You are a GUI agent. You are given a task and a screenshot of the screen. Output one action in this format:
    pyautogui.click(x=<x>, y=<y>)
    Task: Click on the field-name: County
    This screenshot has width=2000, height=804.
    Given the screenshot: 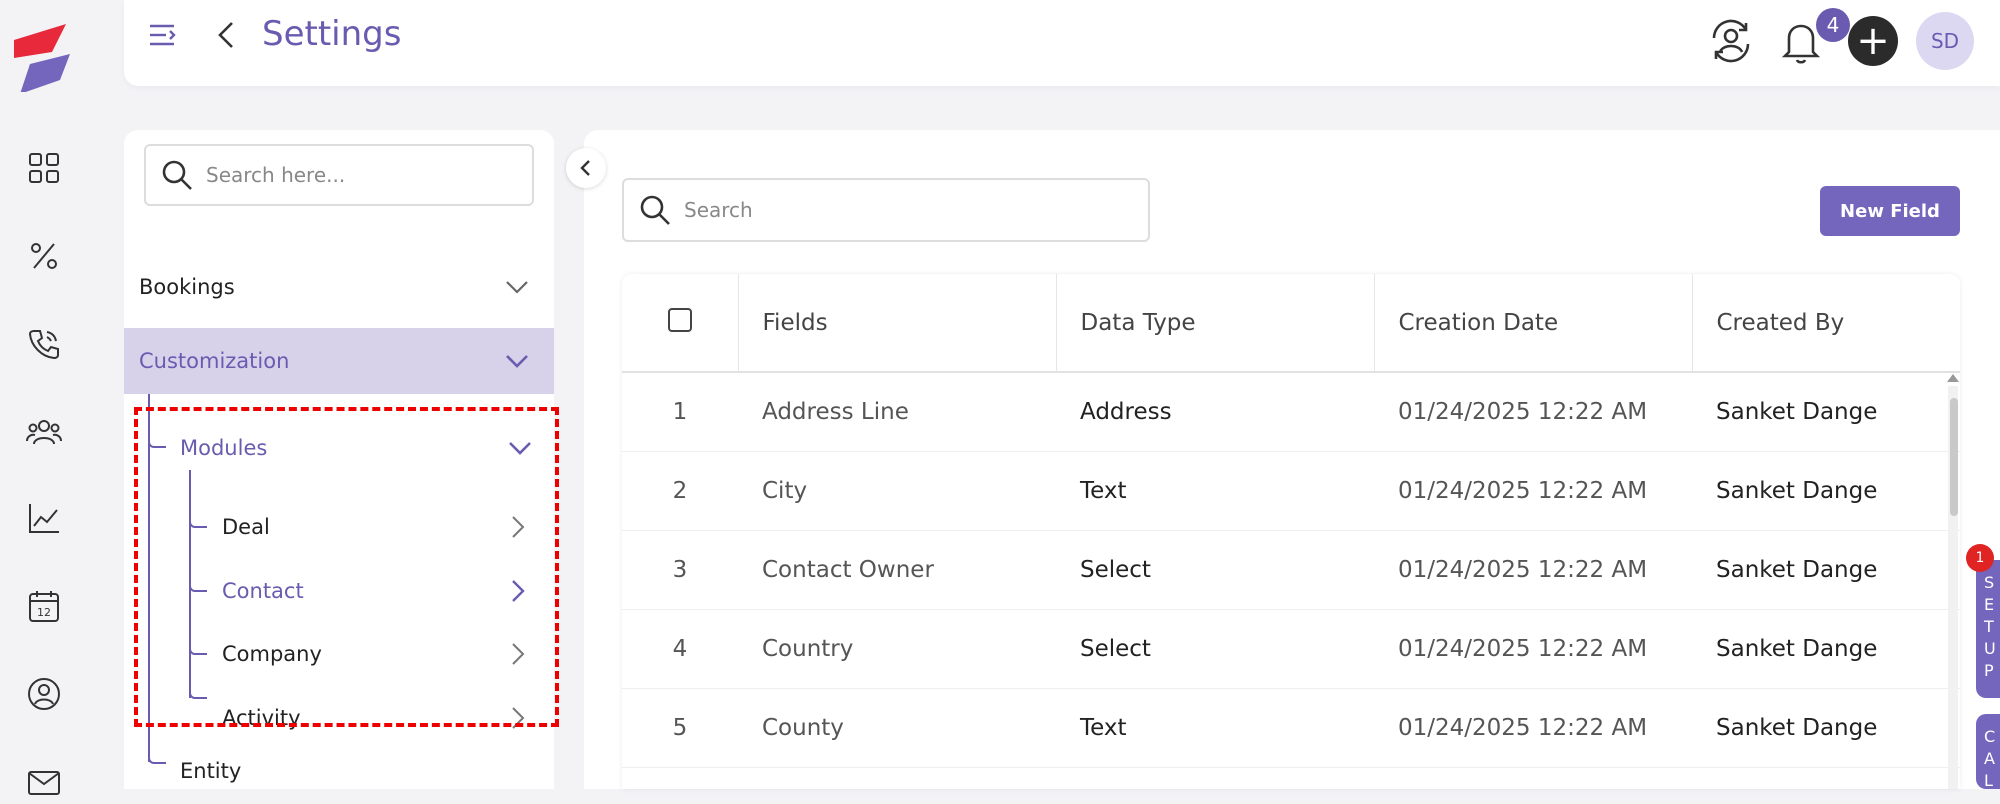 What is the action you would take?
    pyautogui.click(x=897, y=728)
    